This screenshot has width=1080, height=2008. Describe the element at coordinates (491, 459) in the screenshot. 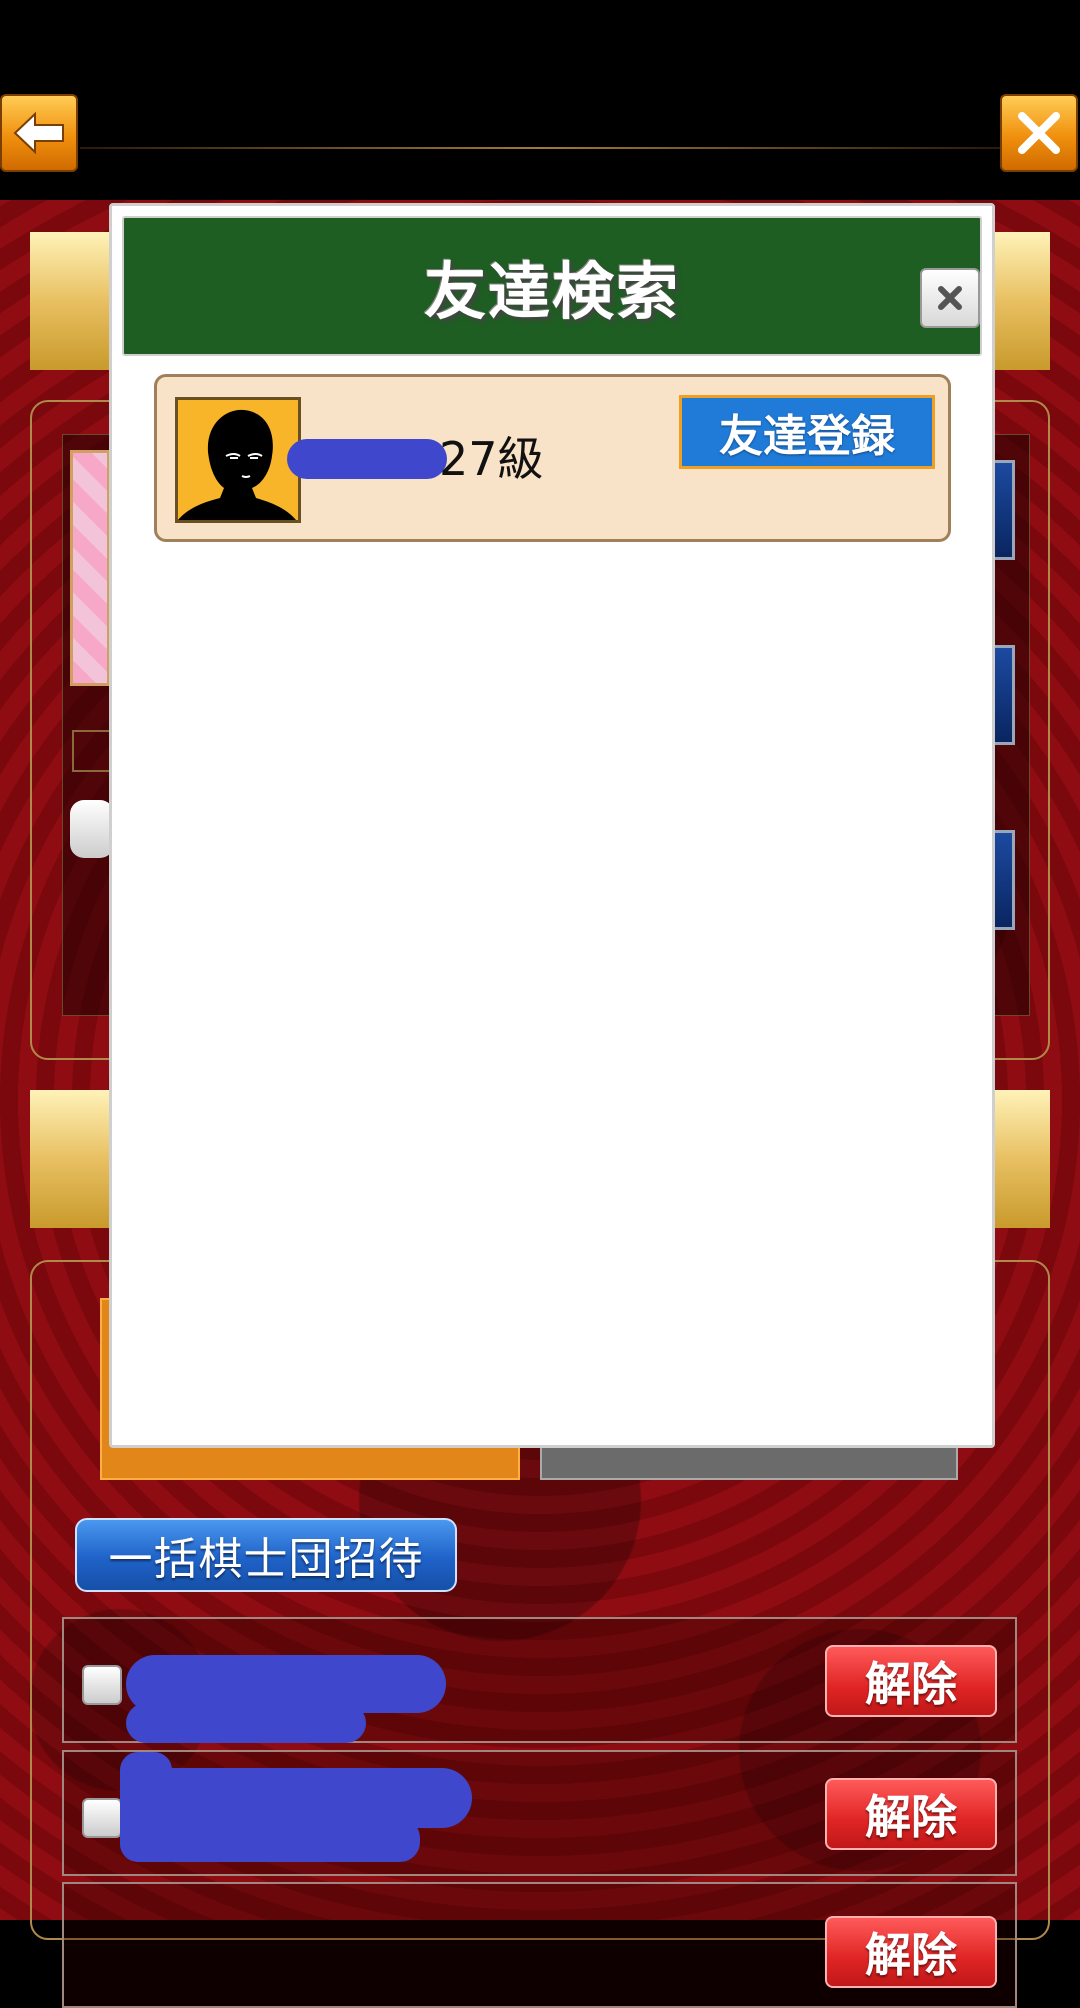

I see `user-rank: 27級` at that location.